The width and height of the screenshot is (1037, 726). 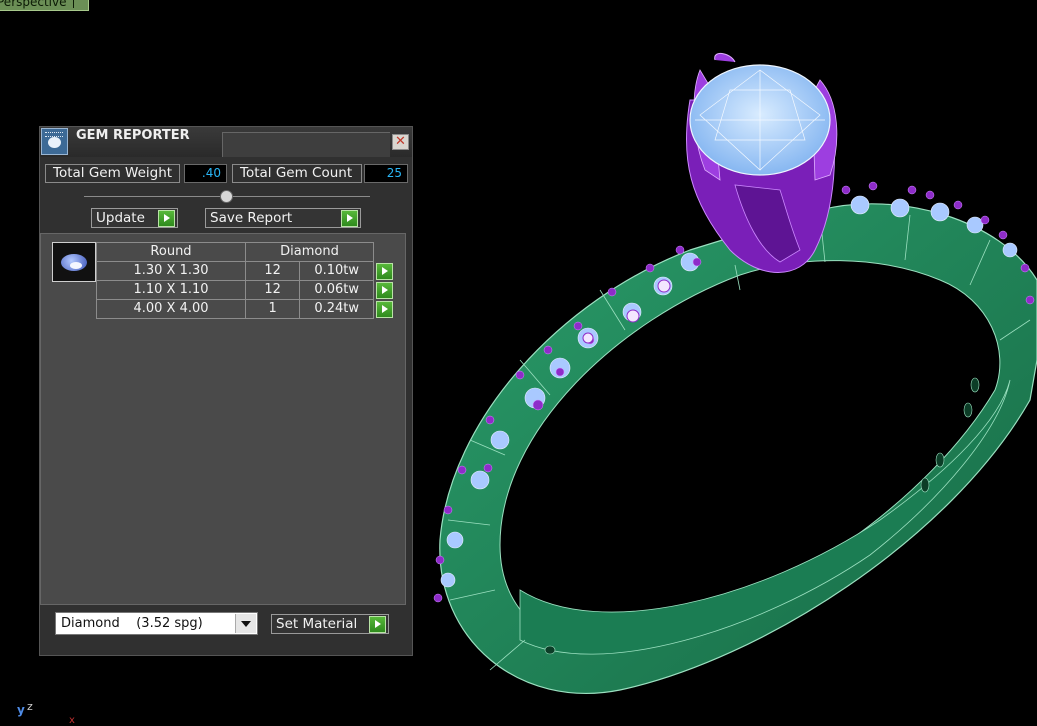 I want to click on table-row: 1.10 X 1.10 12 0.06tw, so click(x=245, y=290).